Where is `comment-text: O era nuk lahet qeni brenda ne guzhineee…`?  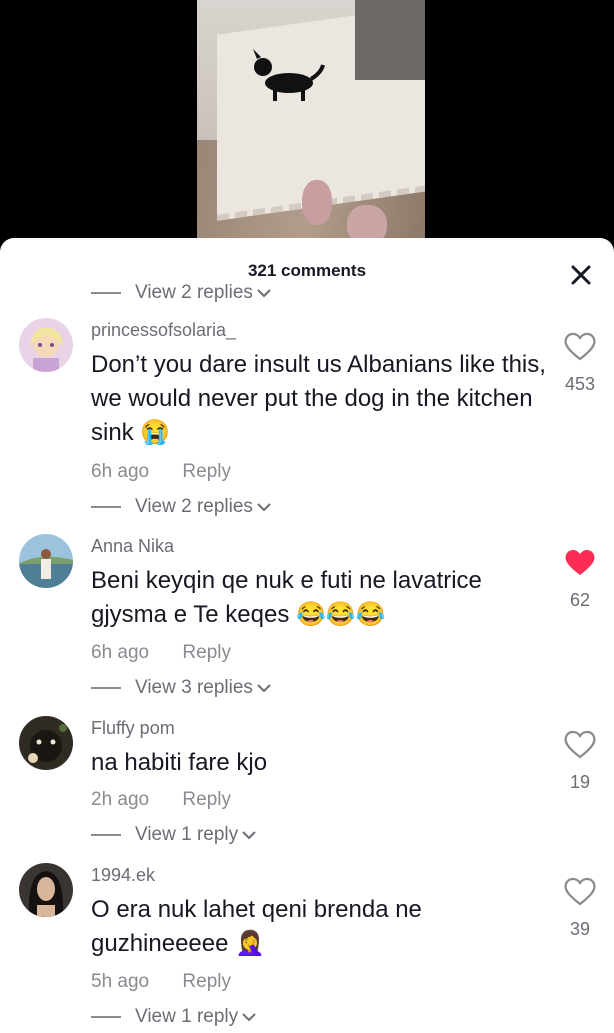 comment-text: O era nuk lahet qeni brenda ne guzhineee… is located at coordinates (321, 927).